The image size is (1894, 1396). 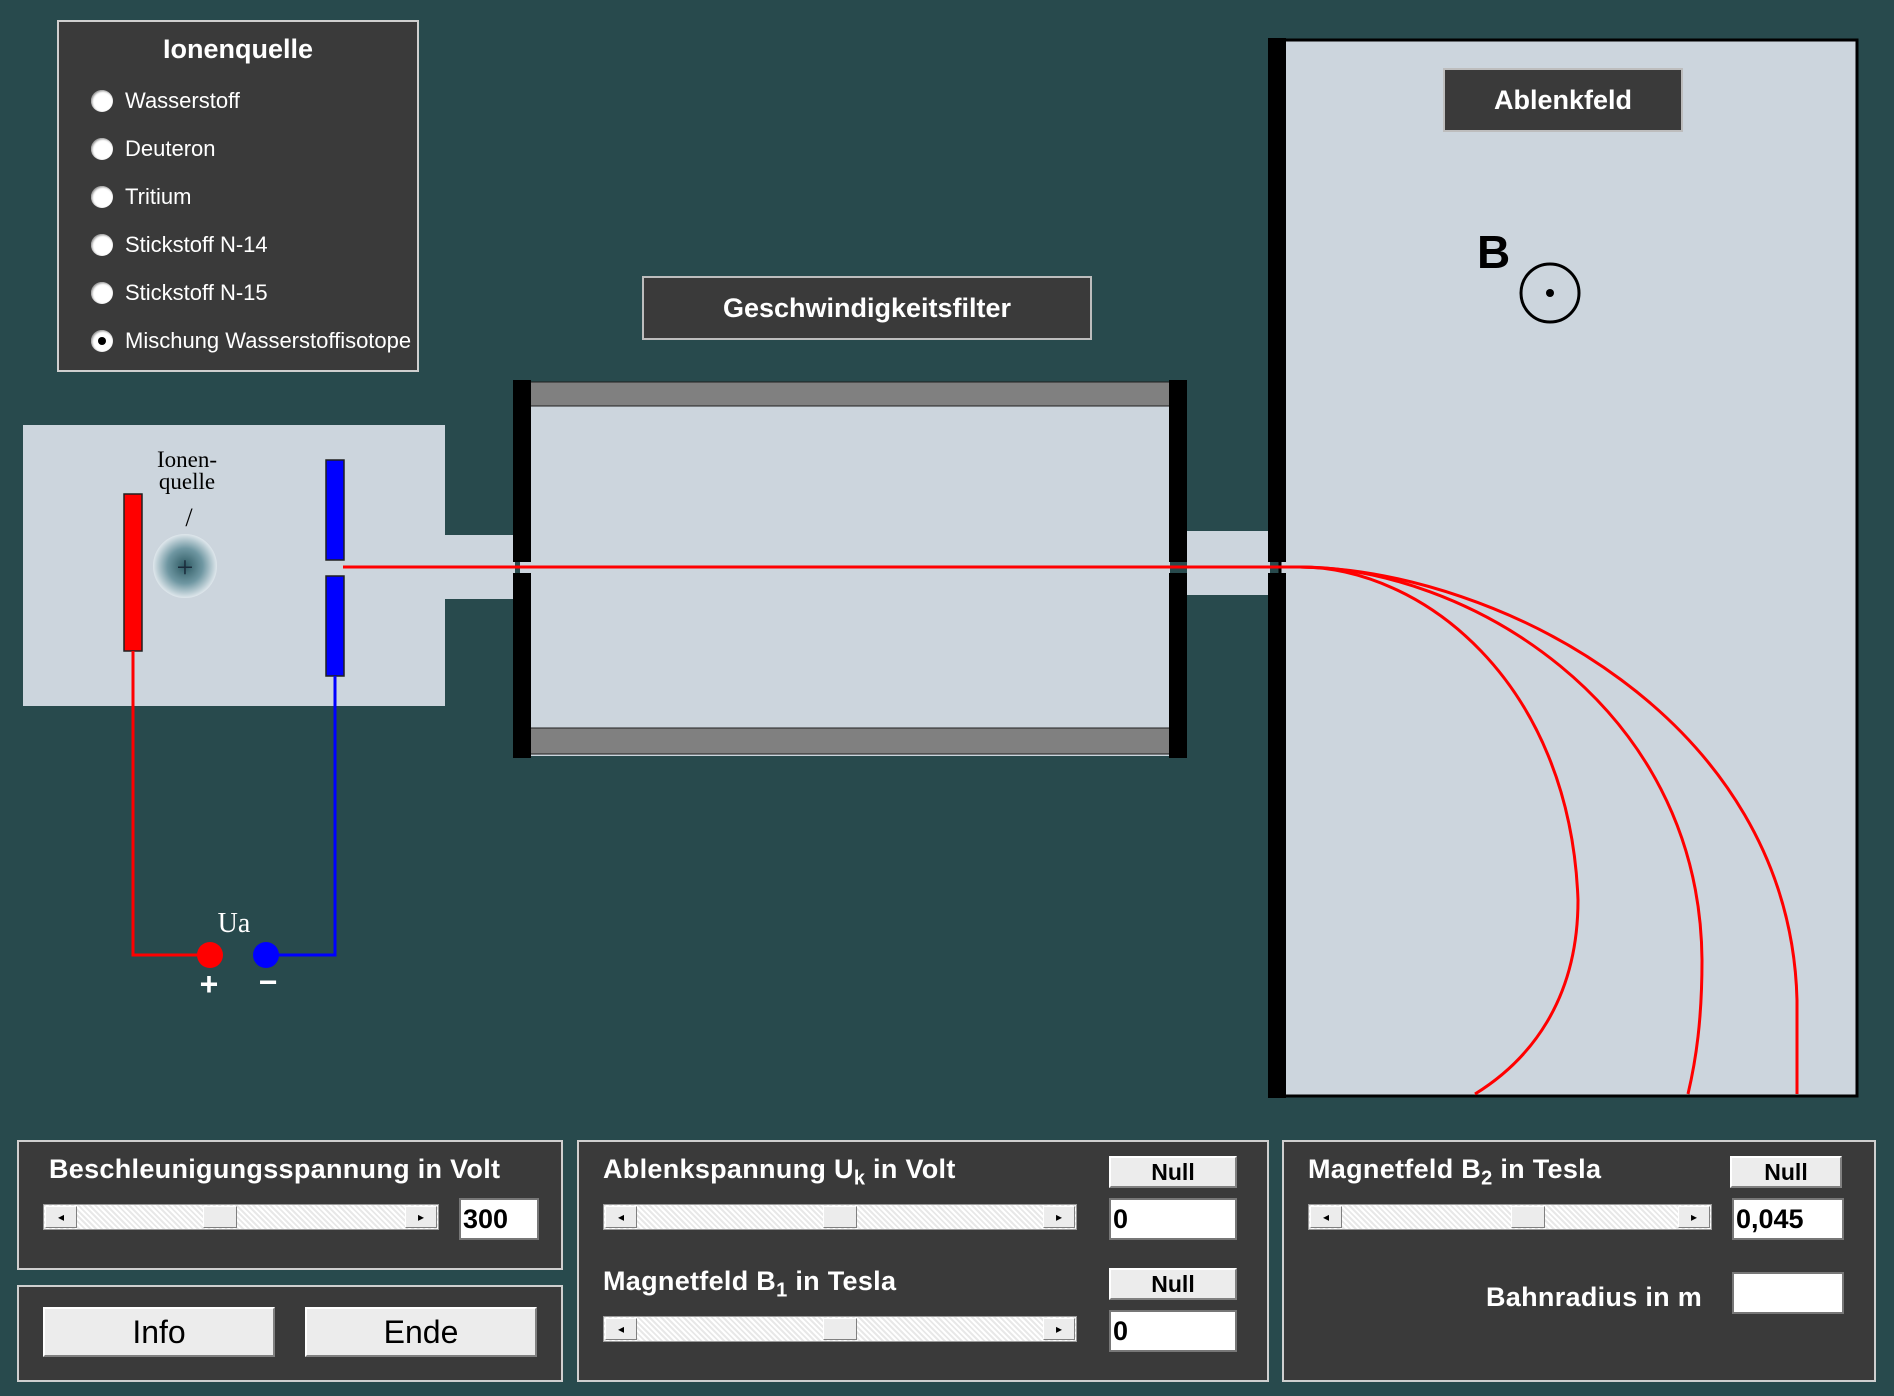 What do you see at coordinates (209, 984) in the screenshot?
I see `plus-label: +` at bounding box center [209, 984].